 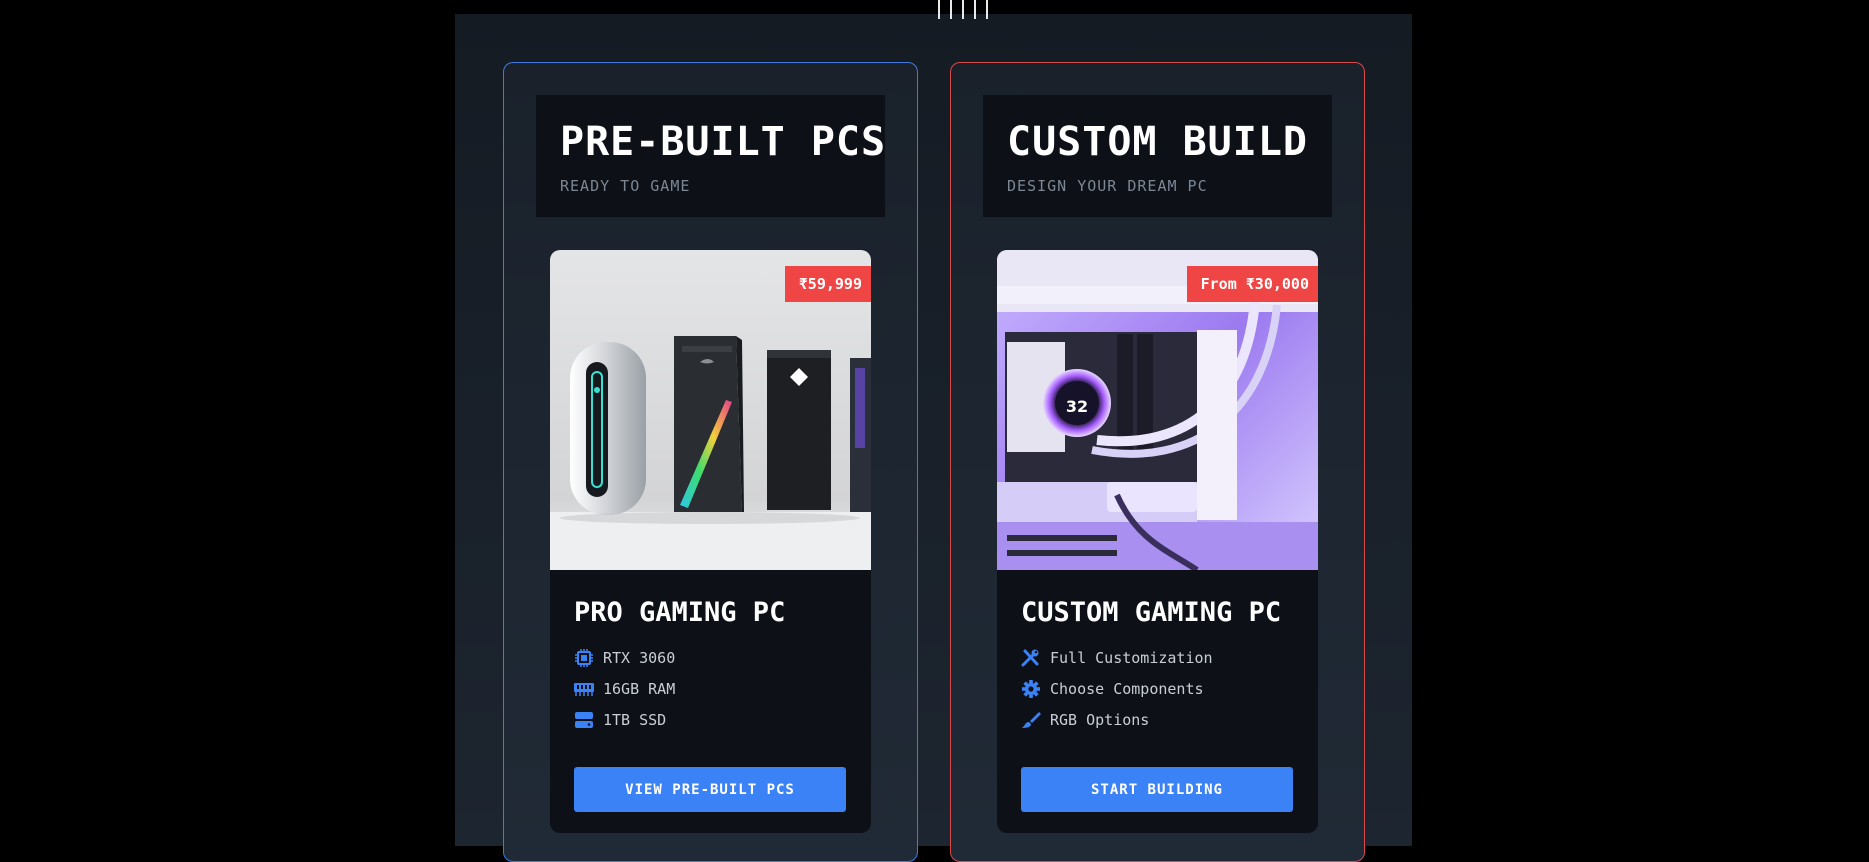 I want to click on svg-text: 32, so click(x=1077, y=406).